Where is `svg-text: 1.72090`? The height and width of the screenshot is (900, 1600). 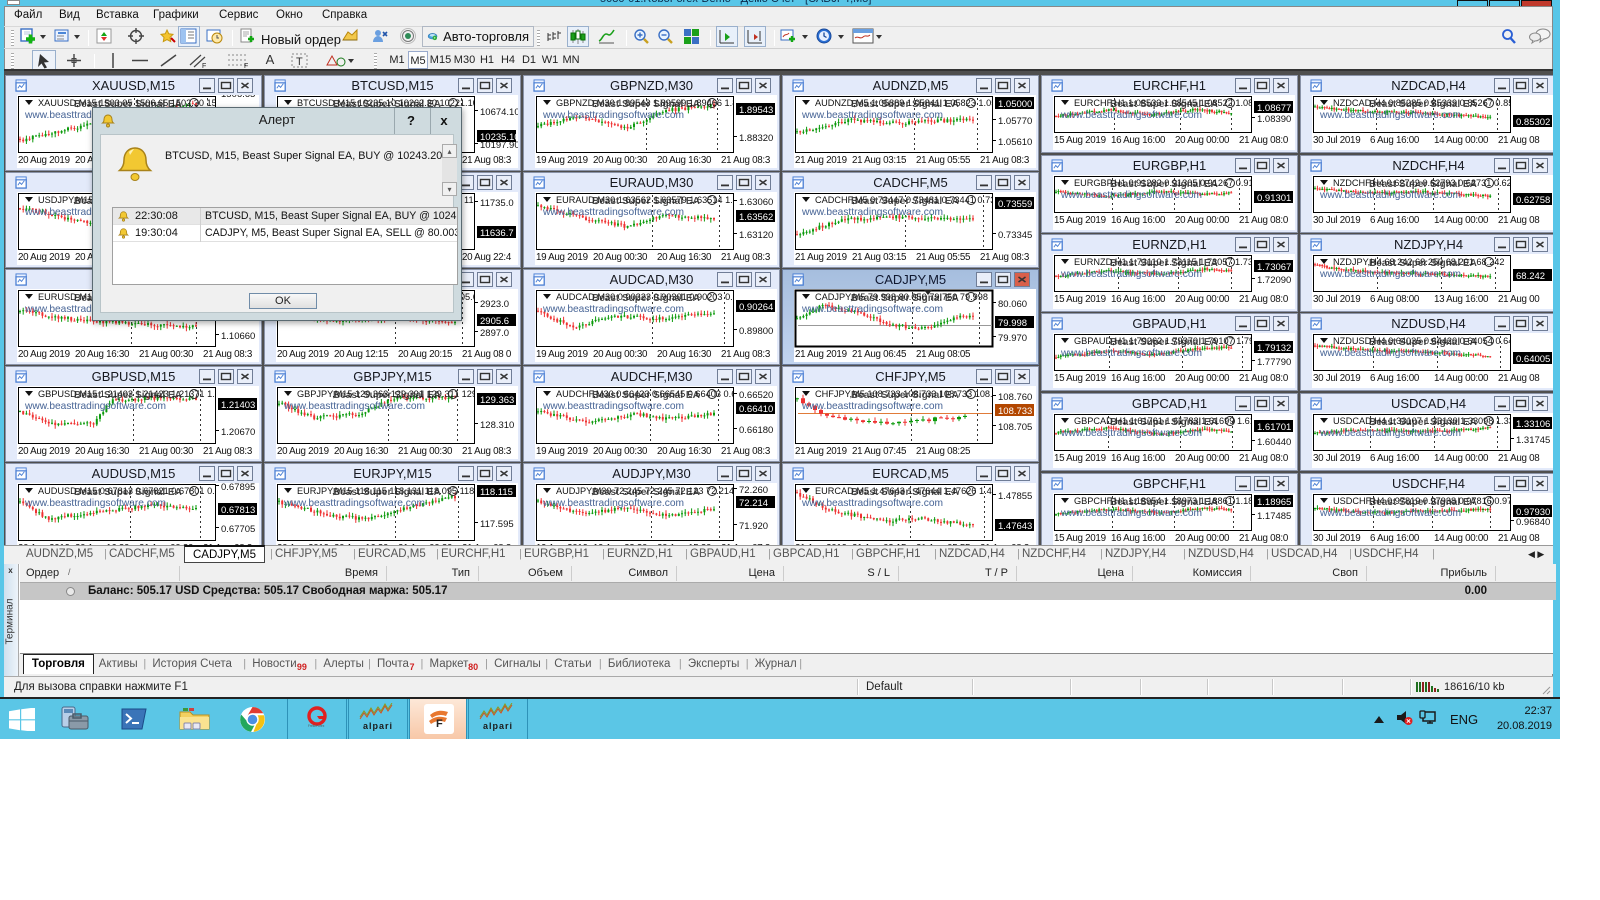
svg-text: 1.72090 is located at coordinates (1274, 280).